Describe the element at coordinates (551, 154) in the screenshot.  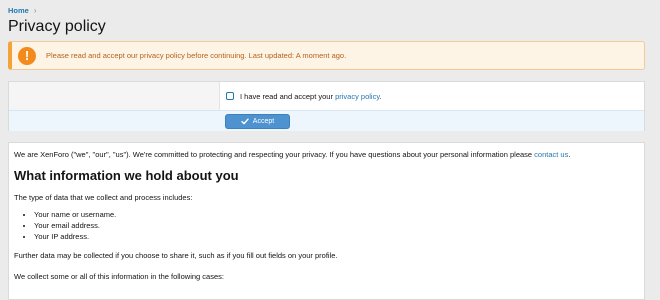
I see `contact-us-link: contact us` at that location.